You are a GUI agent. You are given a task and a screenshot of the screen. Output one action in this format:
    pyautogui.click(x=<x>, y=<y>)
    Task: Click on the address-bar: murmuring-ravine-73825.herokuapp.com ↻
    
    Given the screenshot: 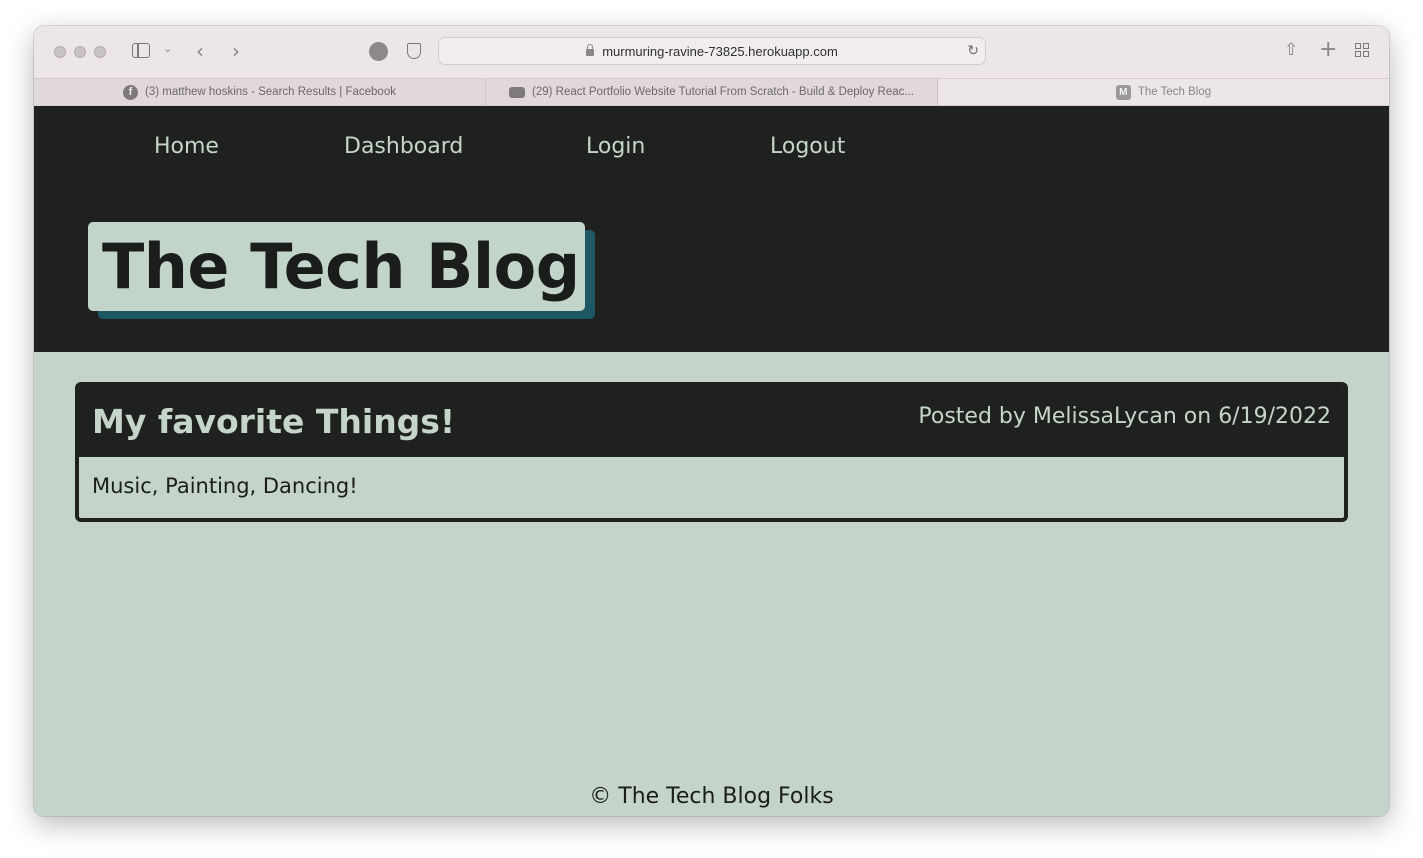 What is the action you would take?
    pyautogui.click(x=712, y=51)
    